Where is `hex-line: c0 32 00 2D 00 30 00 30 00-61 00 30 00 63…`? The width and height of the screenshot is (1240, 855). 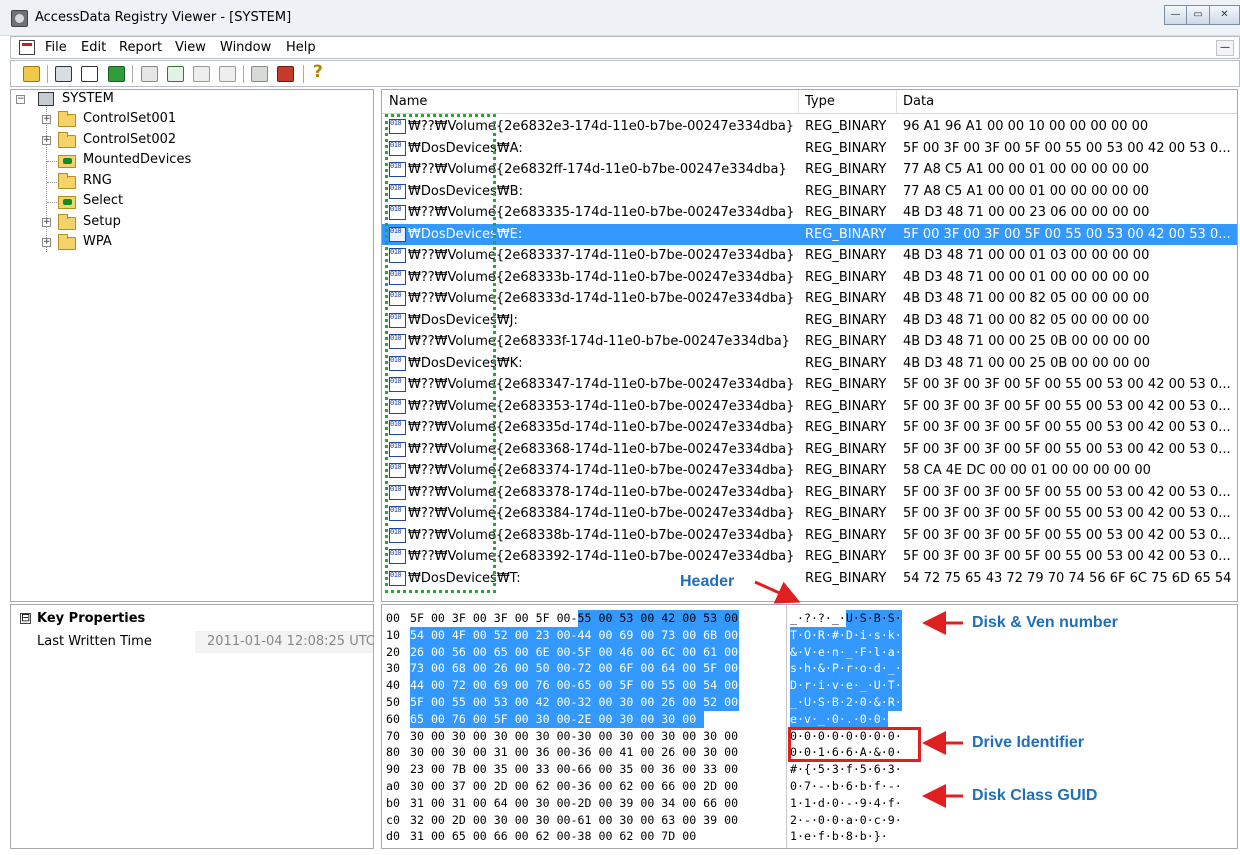
hex-line: c0 32 00 2D 00 30 00 30 00-61 00 30 00 63… is located at coordinates (652, 820).